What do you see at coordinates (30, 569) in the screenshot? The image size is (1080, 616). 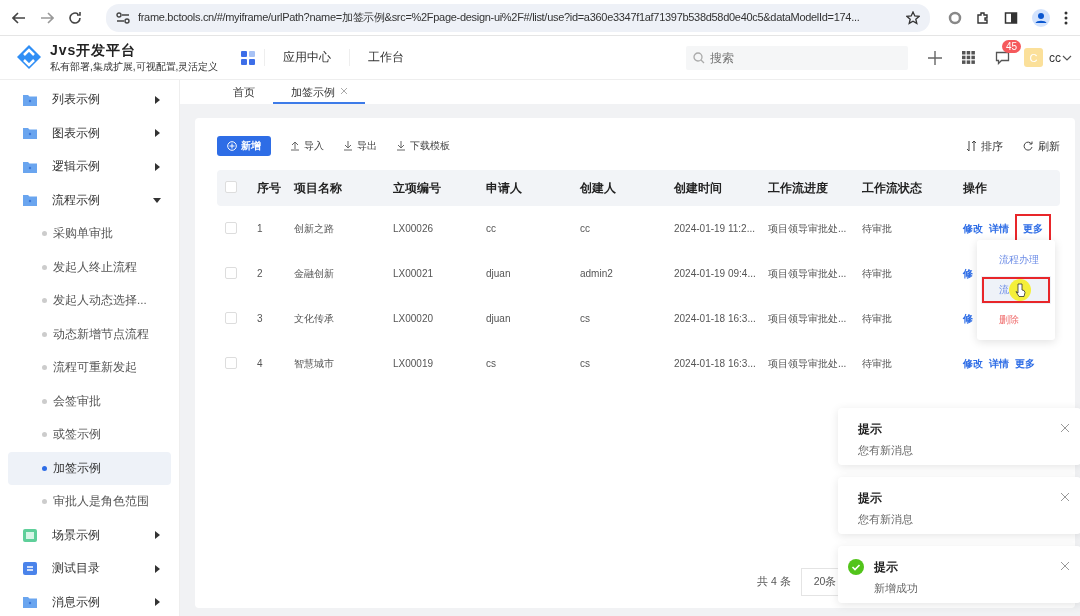 I see `document-icon` at bounding box center [30, 569].